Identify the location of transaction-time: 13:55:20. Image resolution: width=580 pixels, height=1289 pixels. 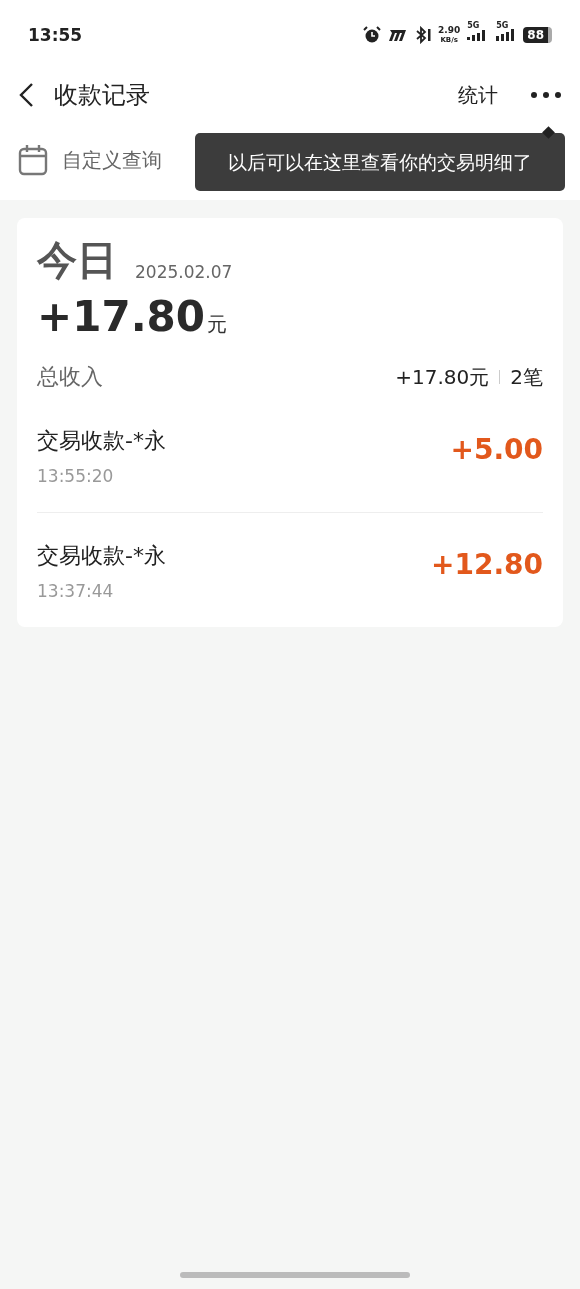
(76, 476).